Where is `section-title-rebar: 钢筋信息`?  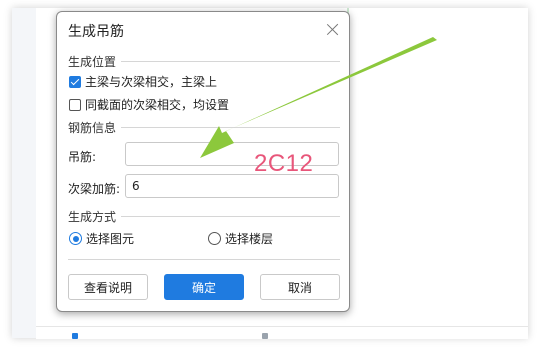
section-title-rebar: 钢筋信息 is located at coordinates (92, 128).